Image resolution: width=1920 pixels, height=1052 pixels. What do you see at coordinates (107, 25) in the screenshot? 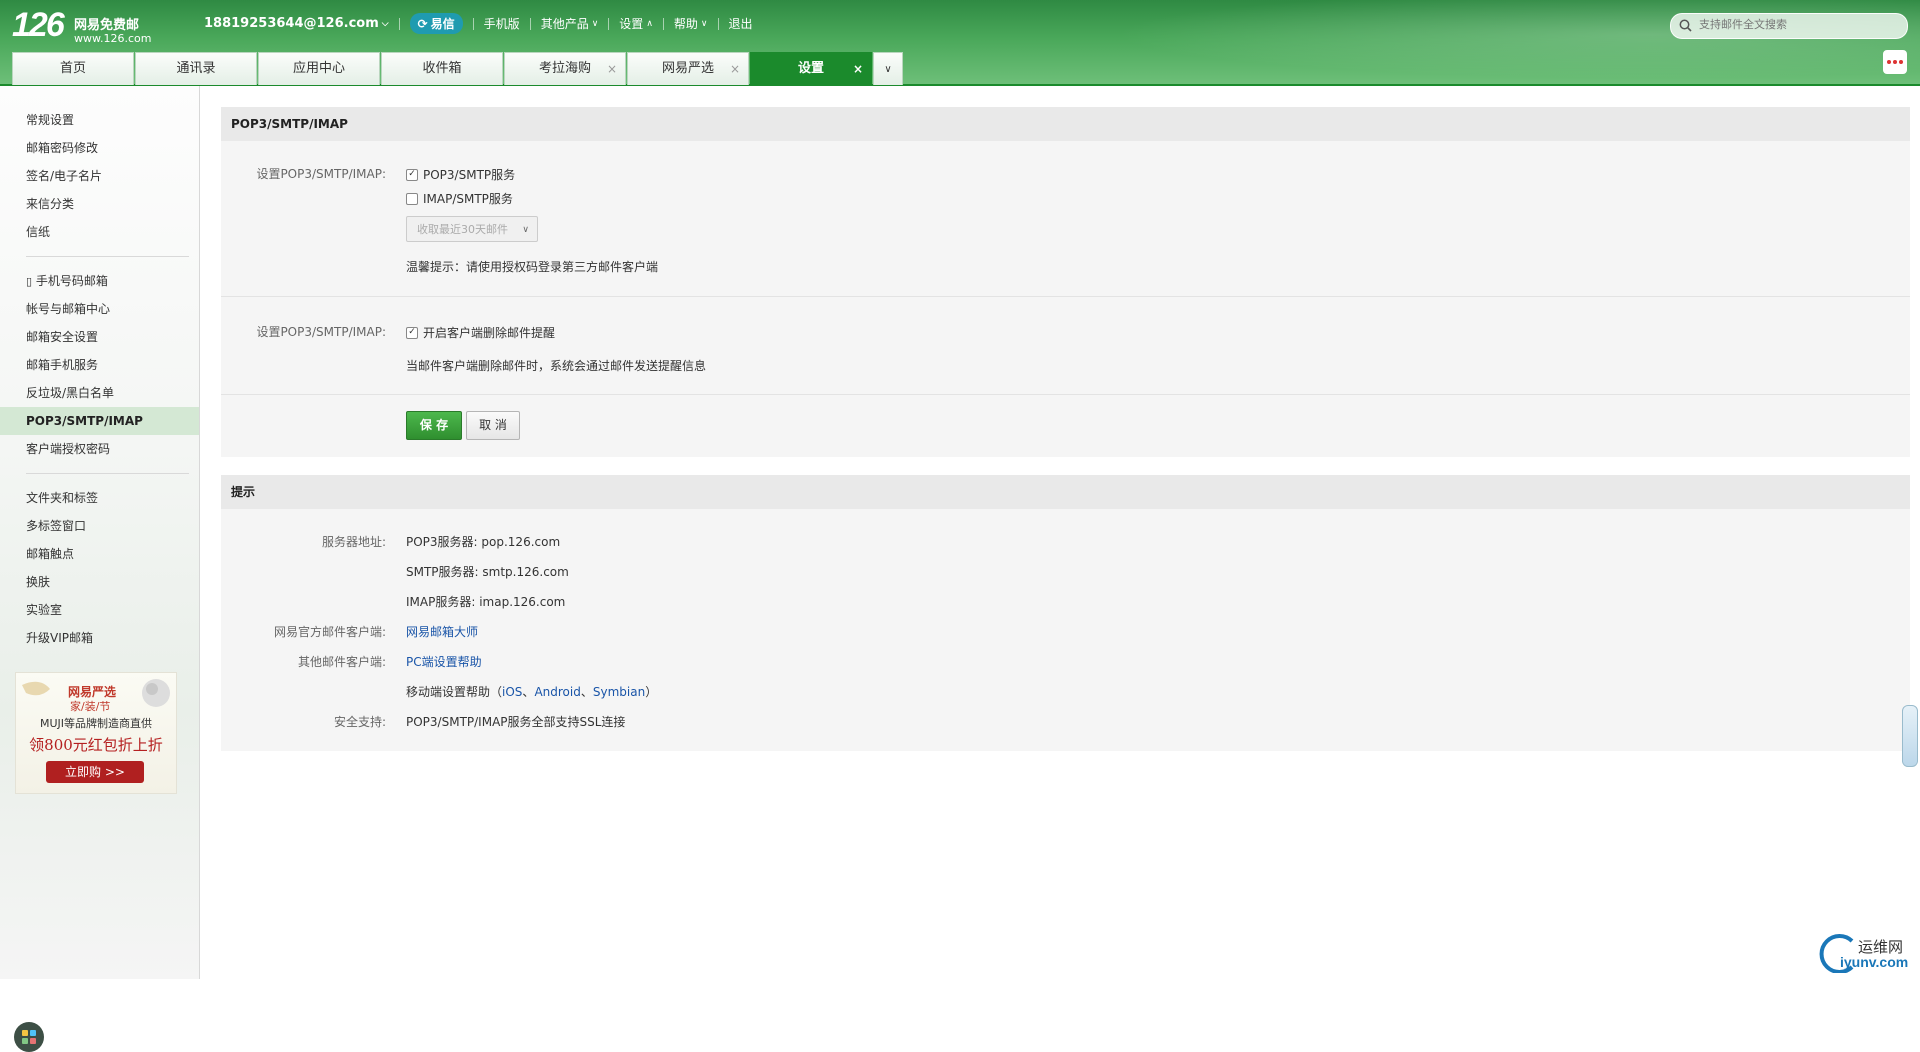
I see `logo-title: 网易免费邮` at bounding box center [107, 25].